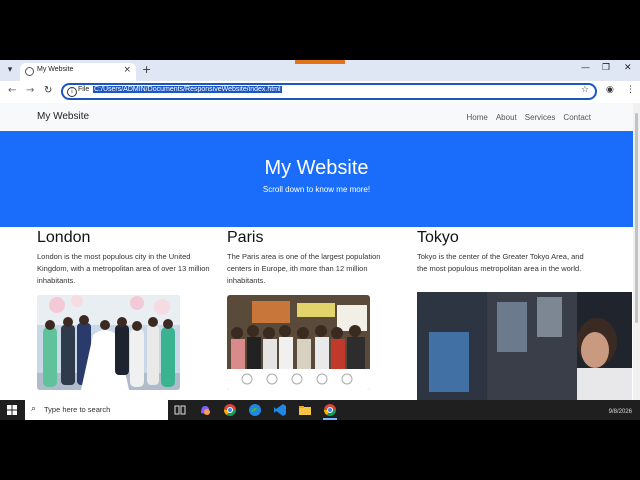 This screenshot has height=480, width=640. What do you see at coordinates (540, 117) in the screenshot?
I see `nav-services: Services` at bounding box center [540, 117].